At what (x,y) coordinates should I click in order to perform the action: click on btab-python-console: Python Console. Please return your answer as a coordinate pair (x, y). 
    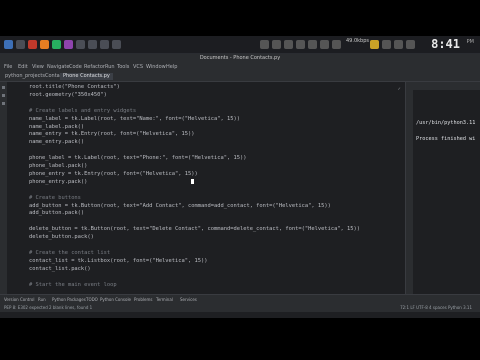
    Looking at the image, I should click on (115, 299).